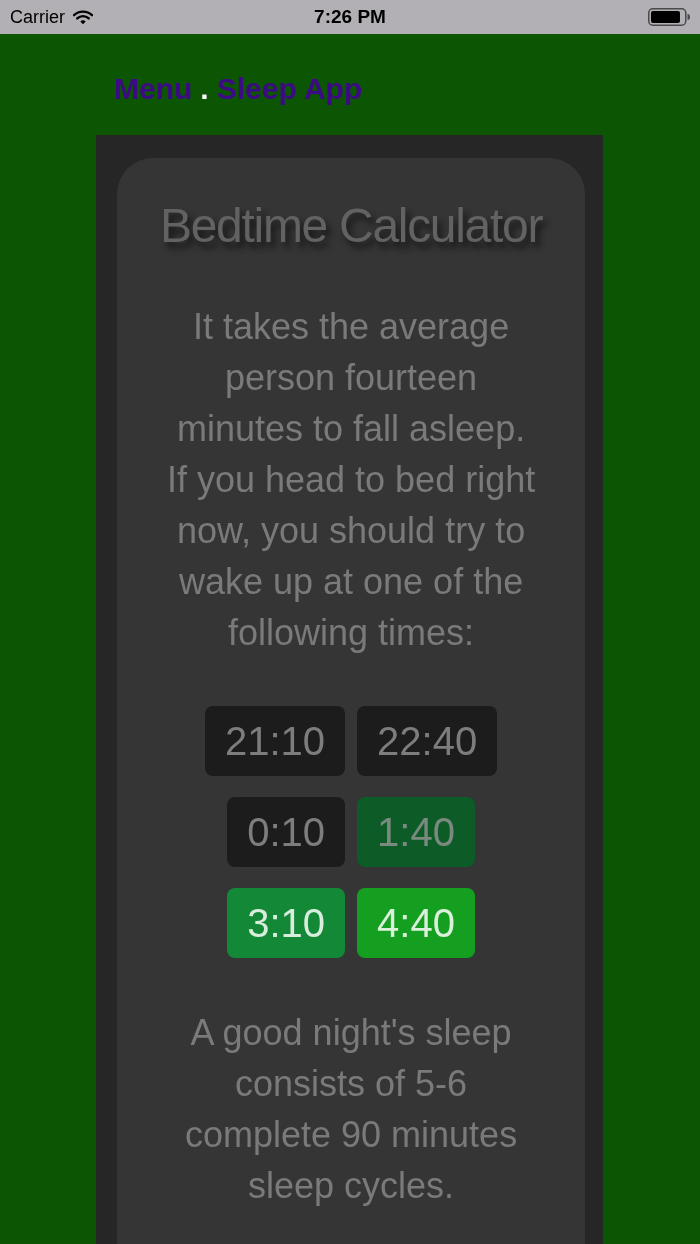  I want to click on battery-icon, so click(669, 17).